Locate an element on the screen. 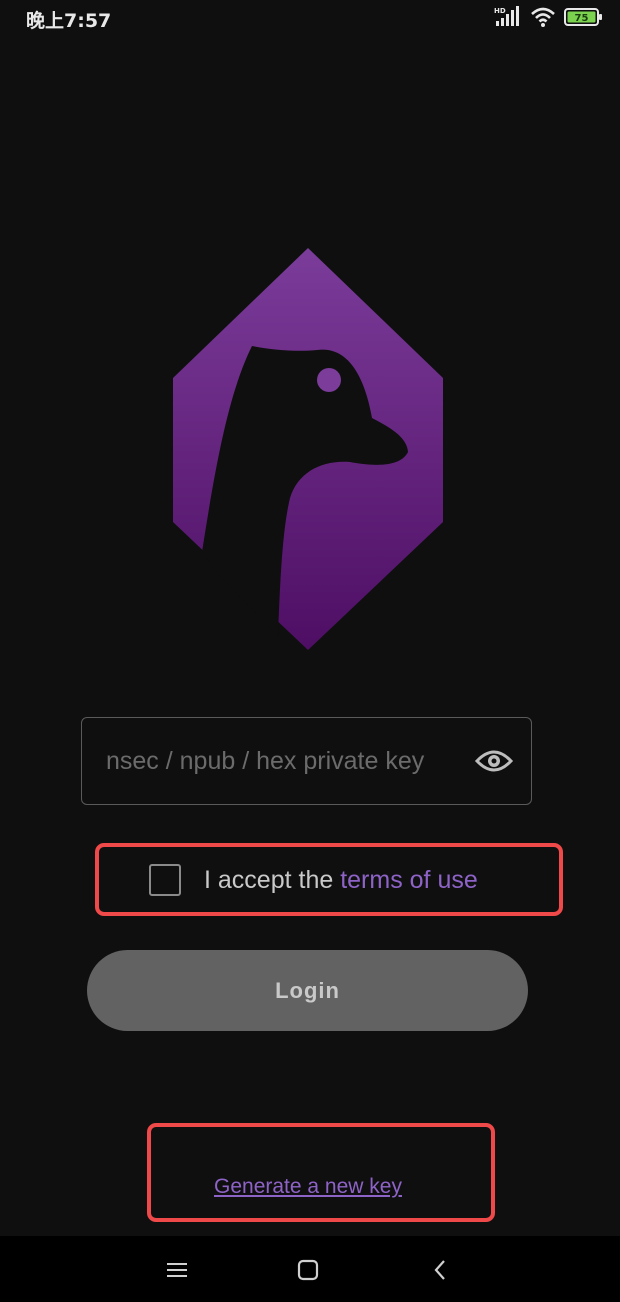  back-icon is located at coordinates (441, 1270).